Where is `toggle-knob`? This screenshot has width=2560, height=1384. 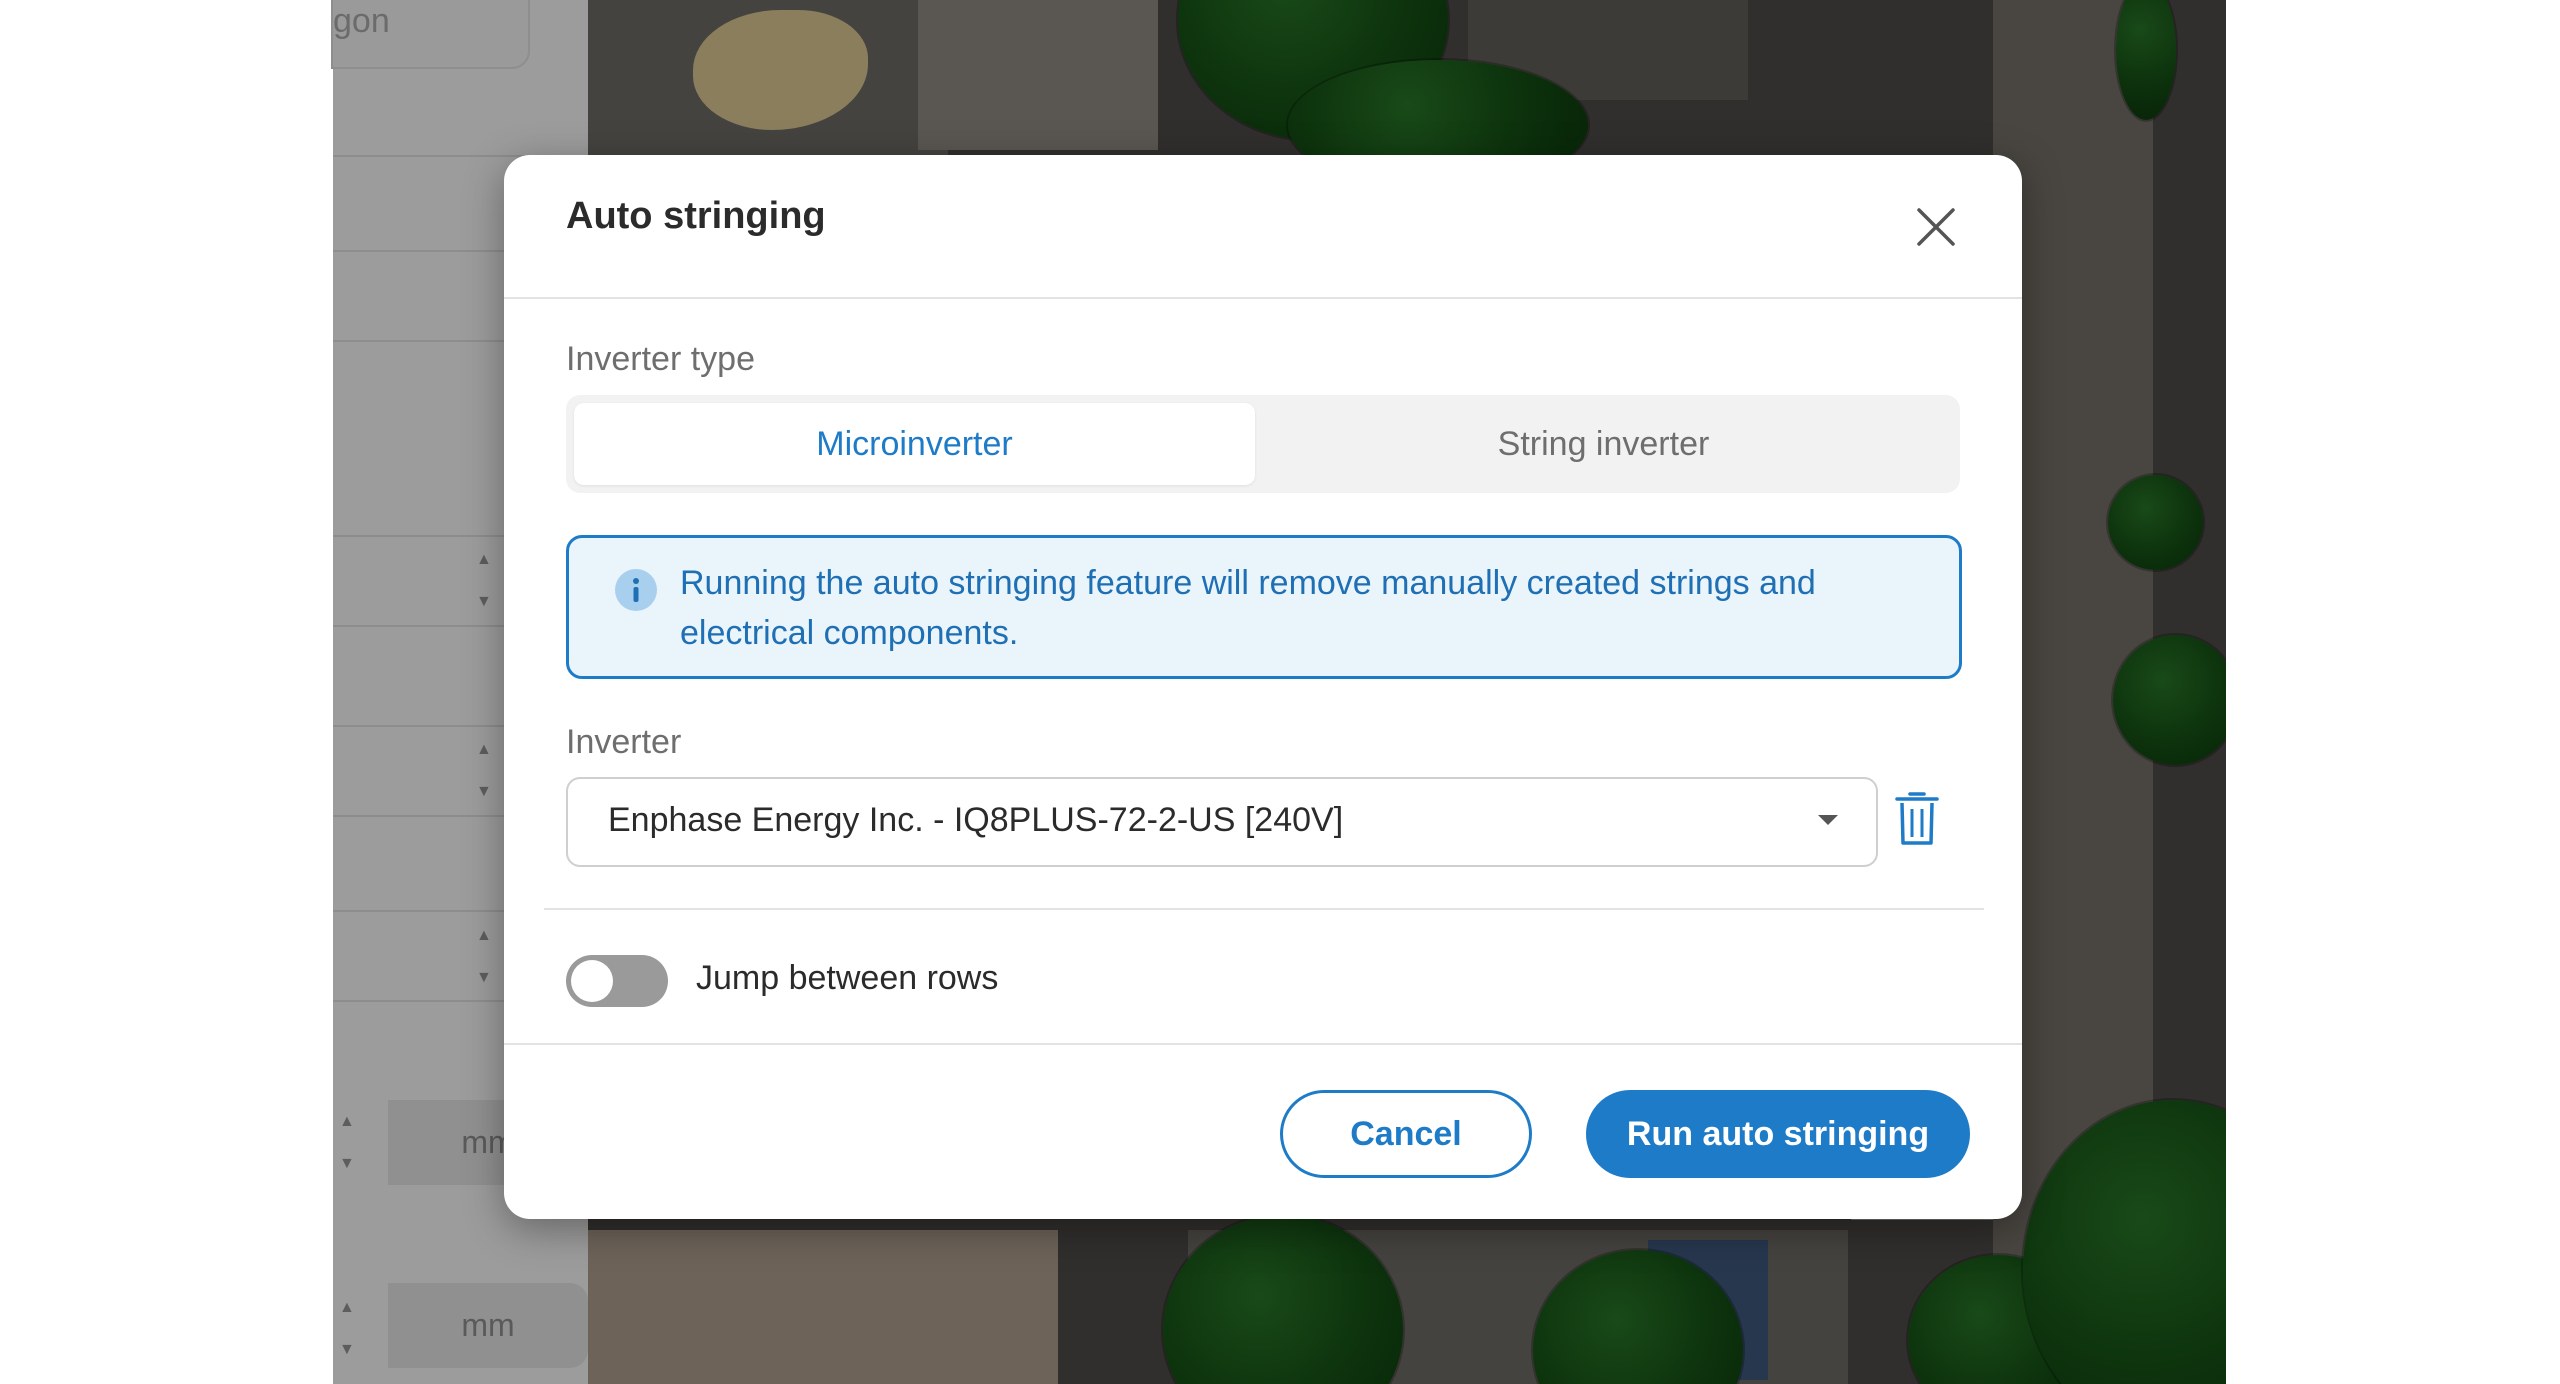
toggle-knob is located at coordinates (592, 981).